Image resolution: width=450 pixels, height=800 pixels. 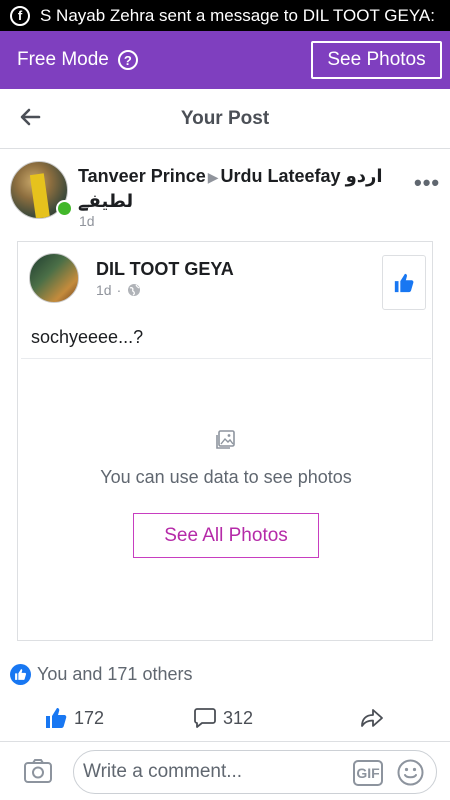 I want to click on reactions-summary: You and 171 others, so click(x=101, y=674).